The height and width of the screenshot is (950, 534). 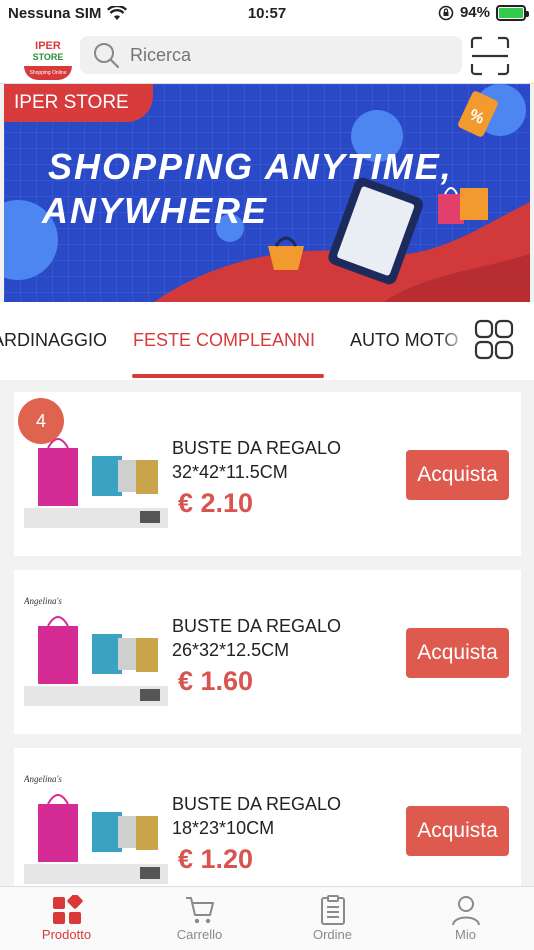 I want to click on nav-mio: Mio, so click(x=465, y=918).